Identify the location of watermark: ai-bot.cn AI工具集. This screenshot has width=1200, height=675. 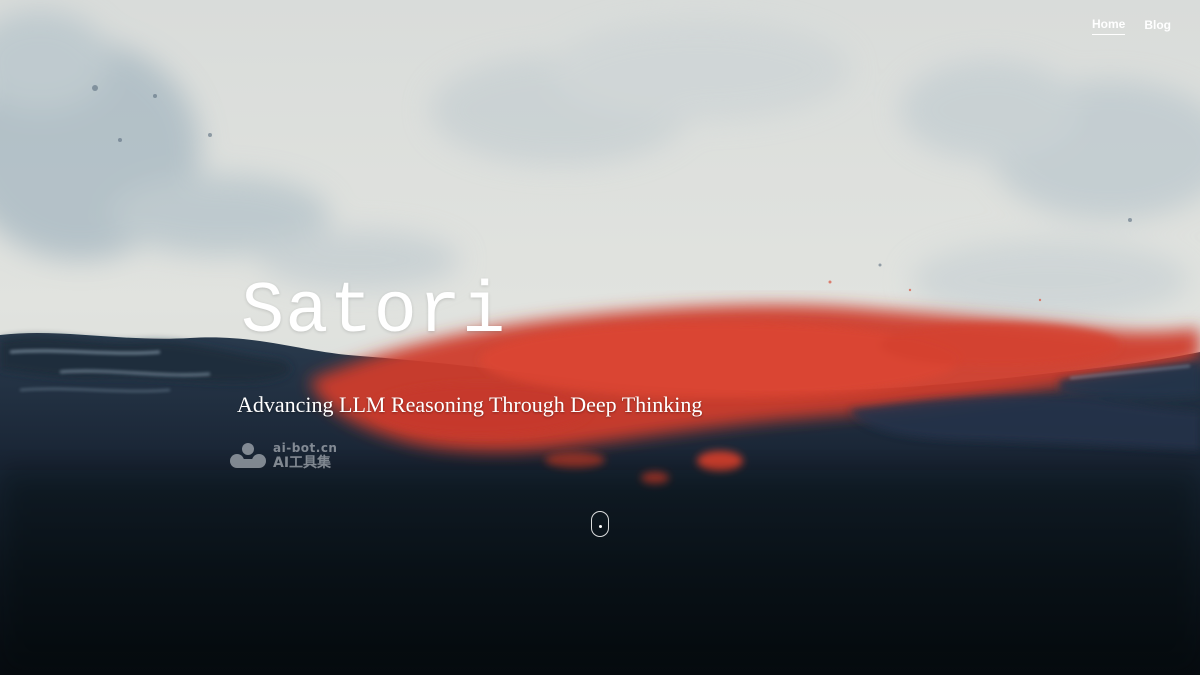
(282, 456).